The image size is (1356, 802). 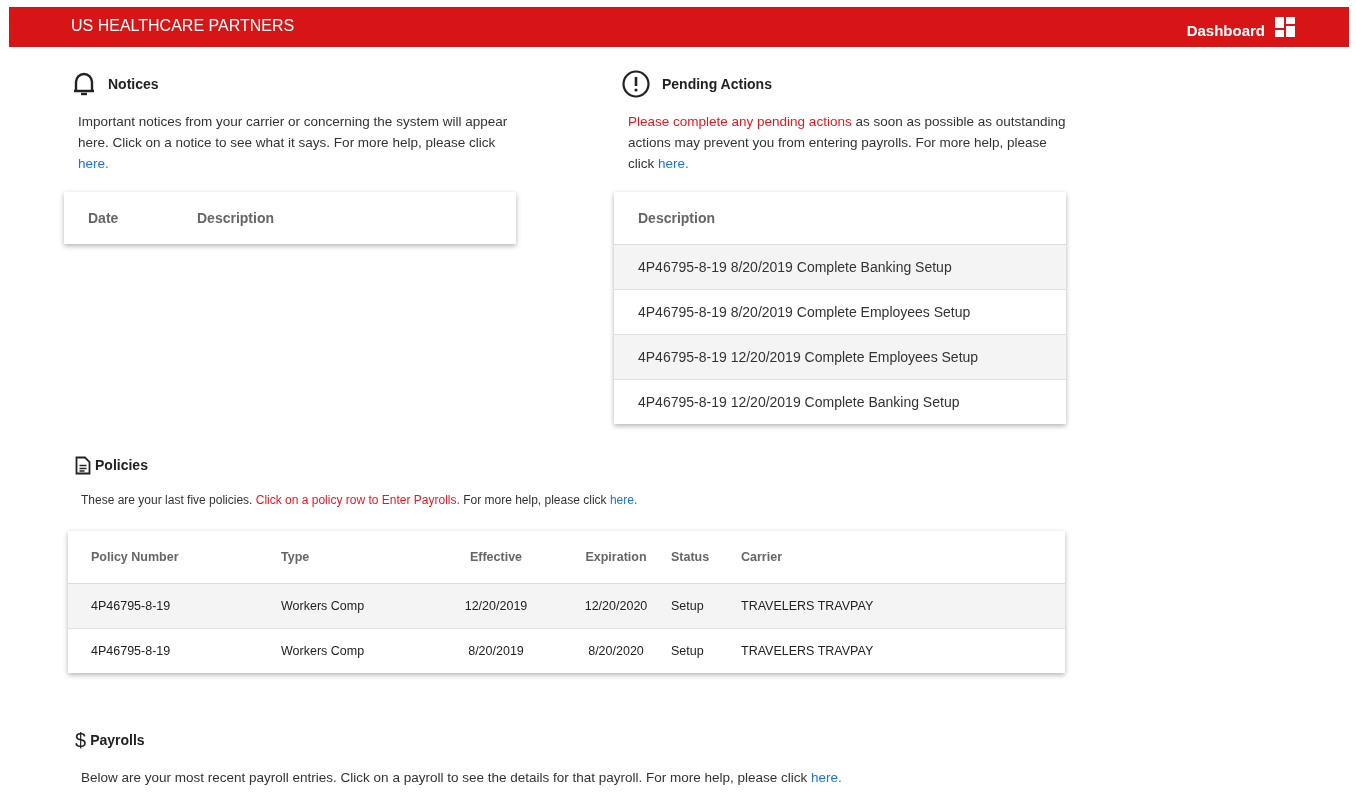 What do you see at coordinates (81, 740) in the screenshot?
I see `dollar-icon: $` at bounding box center [81, 740].